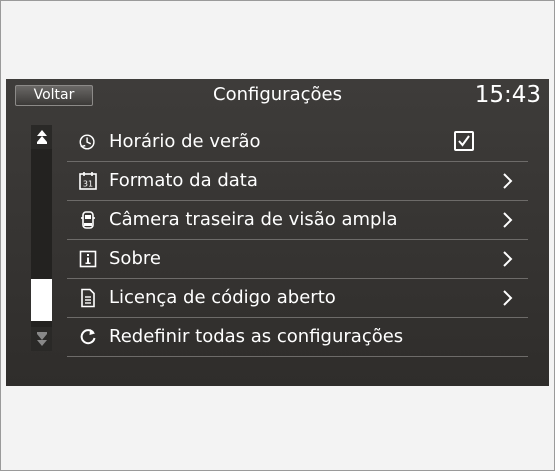 Image resolution: width=555 pixels, height=471 pixels. I want to click on double-arrow-down-icon, so click(41, 339).